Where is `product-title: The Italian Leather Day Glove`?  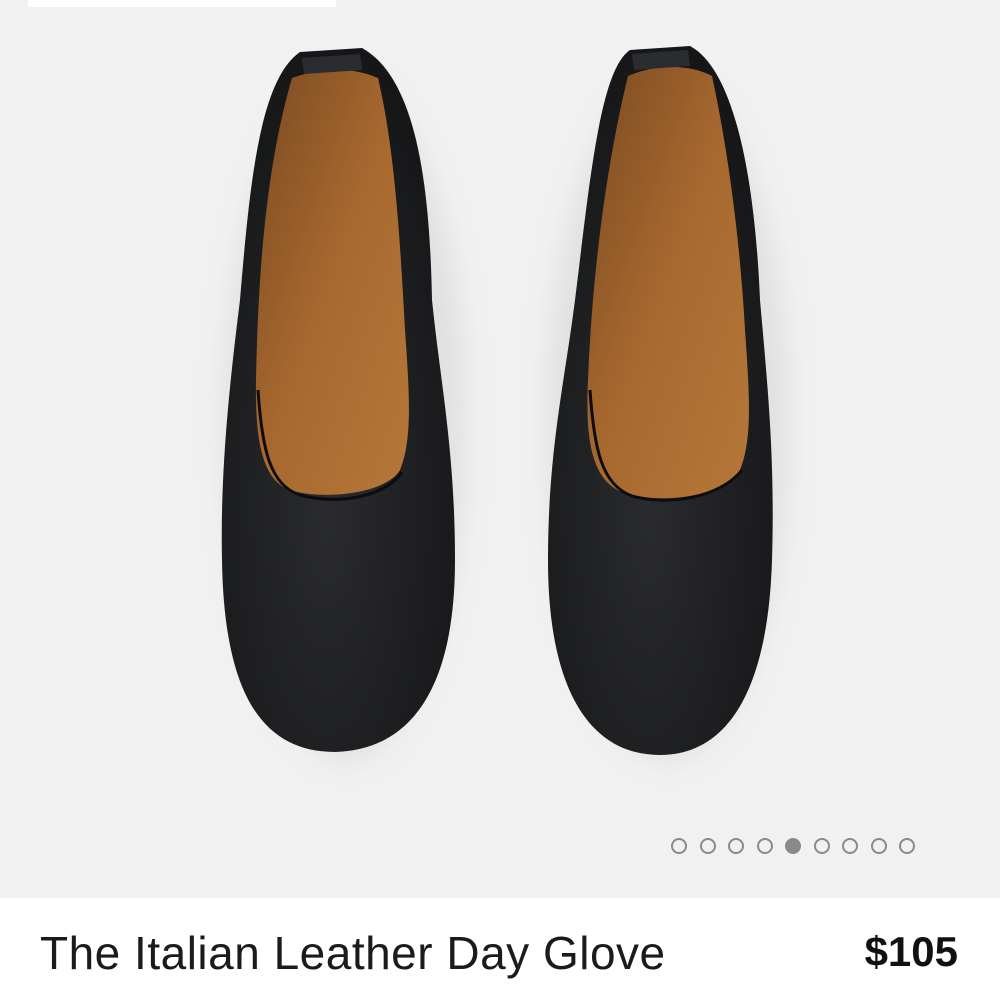
product-title: The Italian Leather Day Glove is located at coordinates (353, 953).